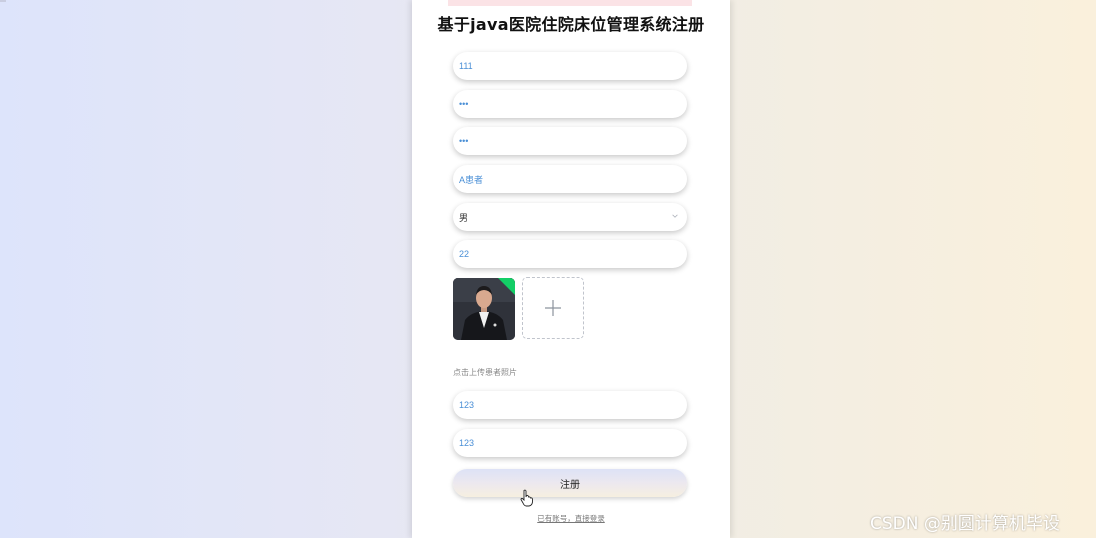 This screenshot has height=538, width=1096. Describe the element at coordinates (464, 141) in the screenshot. I see `confirm-password-value: •••` at that location.